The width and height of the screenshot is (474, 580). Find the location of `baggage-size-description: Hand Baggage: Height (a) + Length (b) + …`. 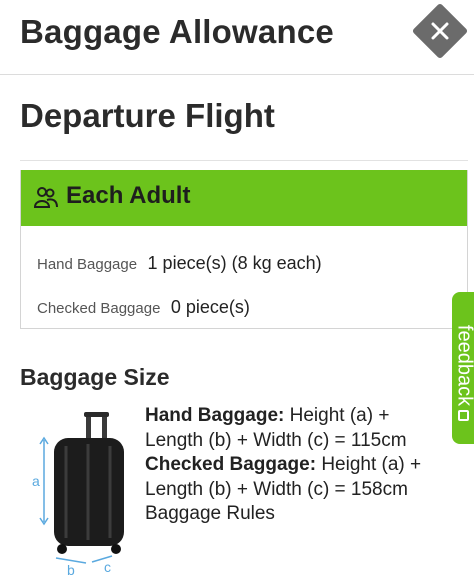

baggage-size-description: Hand Baggage: Height (a) + Length (b) + … is located at coordinates (295, 465).